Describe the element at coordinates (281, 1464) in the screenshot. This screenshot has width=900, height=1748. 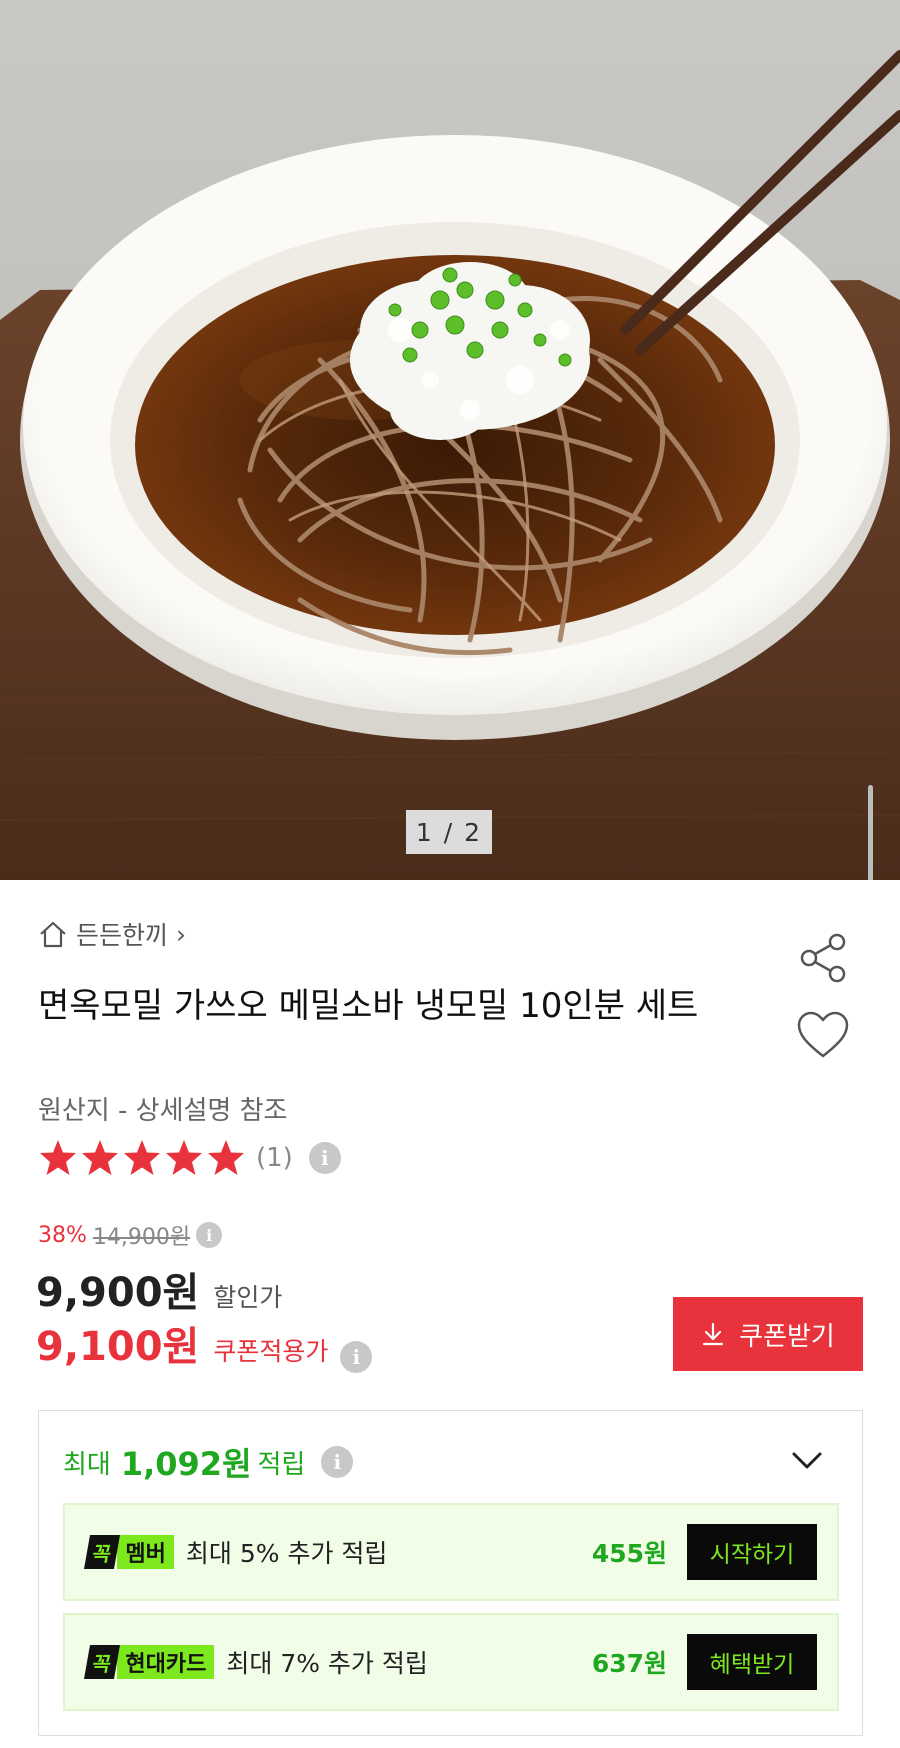
I see `points-suffix: 적립` at that location.